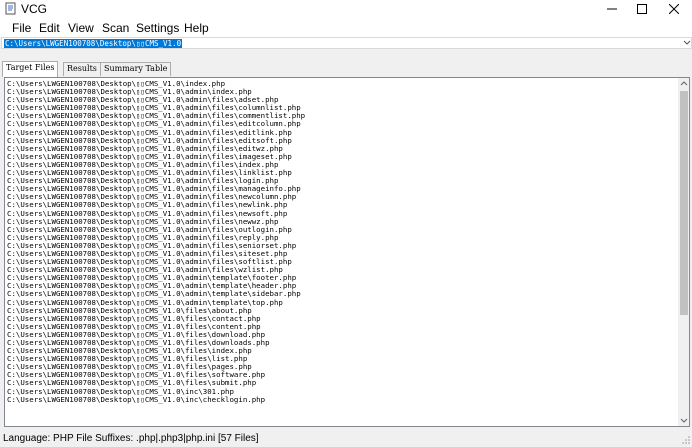 This screenshot has height=447, width=692. Describe the element at coordinates (93, 43) in the screenshot. I see `target-path-input: C:\Users\LWGEN100708\Desktop\▯▯CMS_V1.0` at that location.